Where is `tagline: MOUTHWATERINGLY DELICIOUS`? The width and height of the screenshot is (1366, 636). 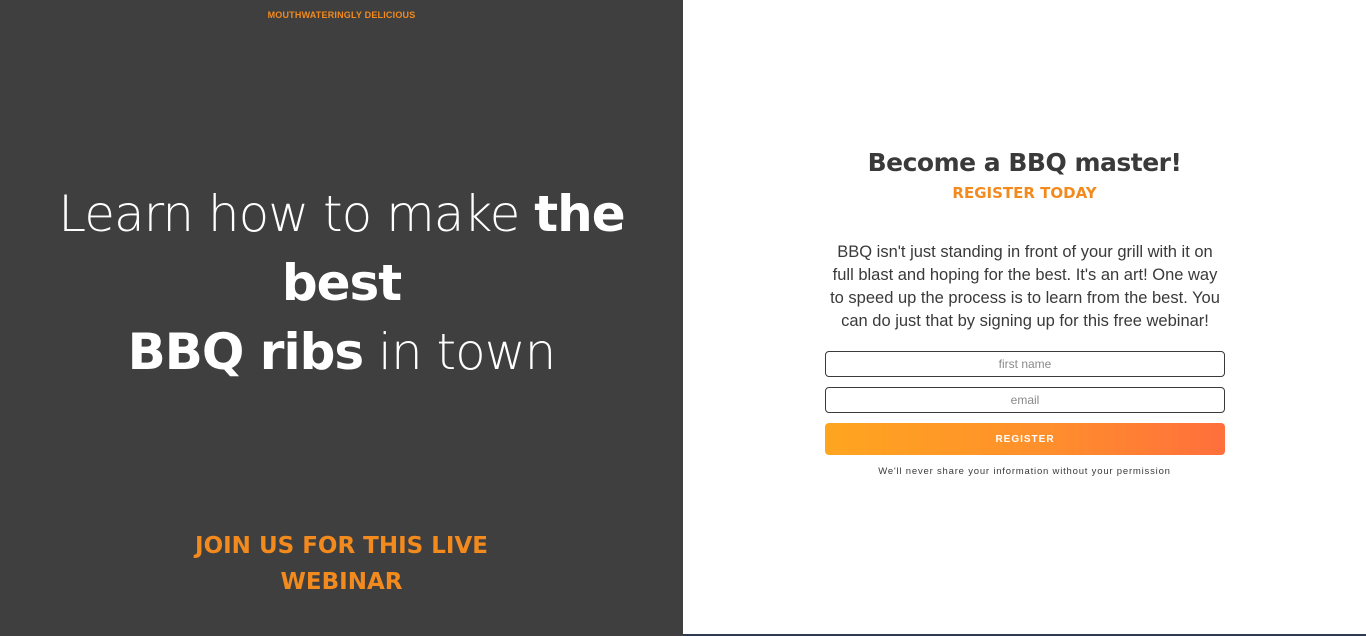
tagline: MOUTHWATERINGLY DELICIOUS is located at coordinates (341, 15).